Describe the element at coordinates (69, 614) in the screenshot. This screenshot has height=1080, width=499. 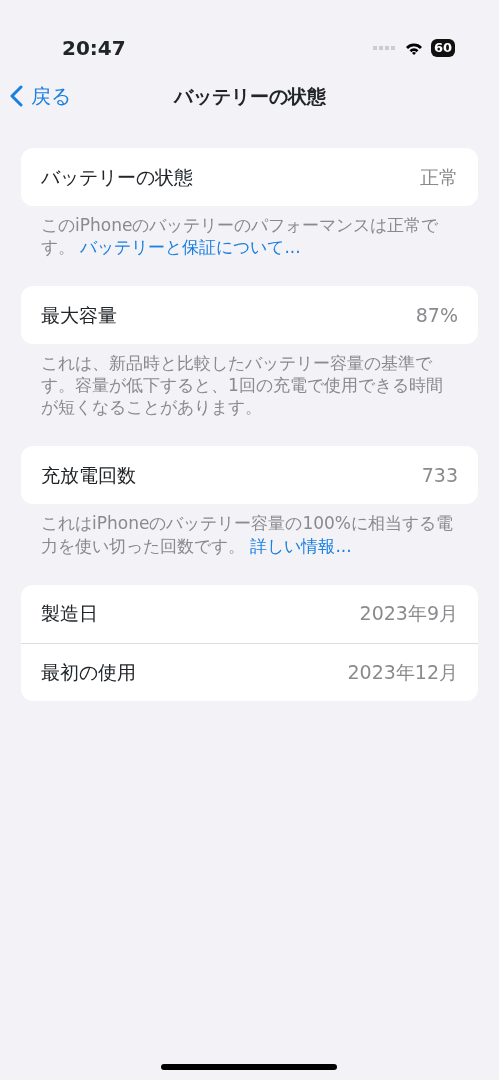
I see `row-label: 製造日` at that location.